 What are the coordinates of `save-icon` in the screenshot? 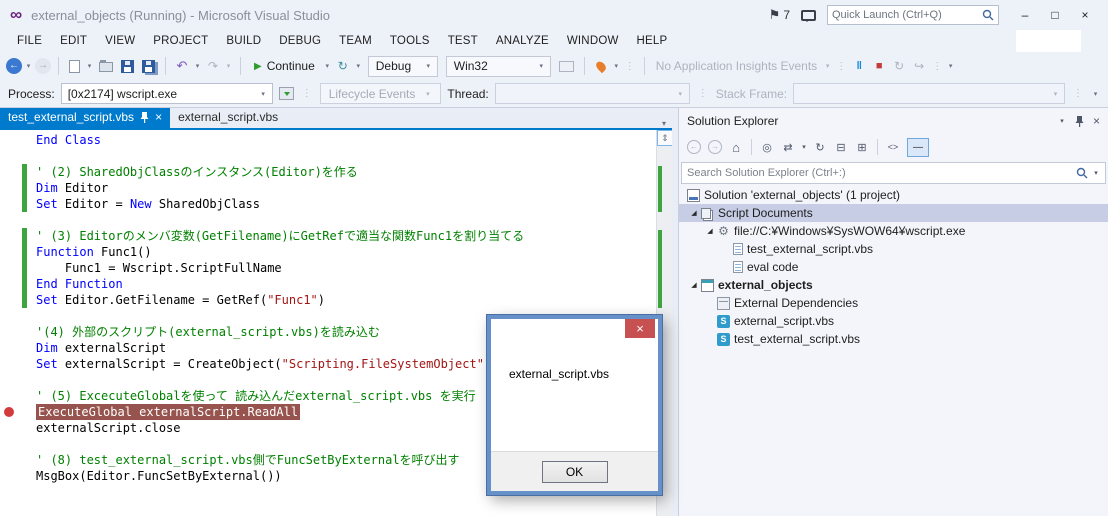 It's located at (127, 66).